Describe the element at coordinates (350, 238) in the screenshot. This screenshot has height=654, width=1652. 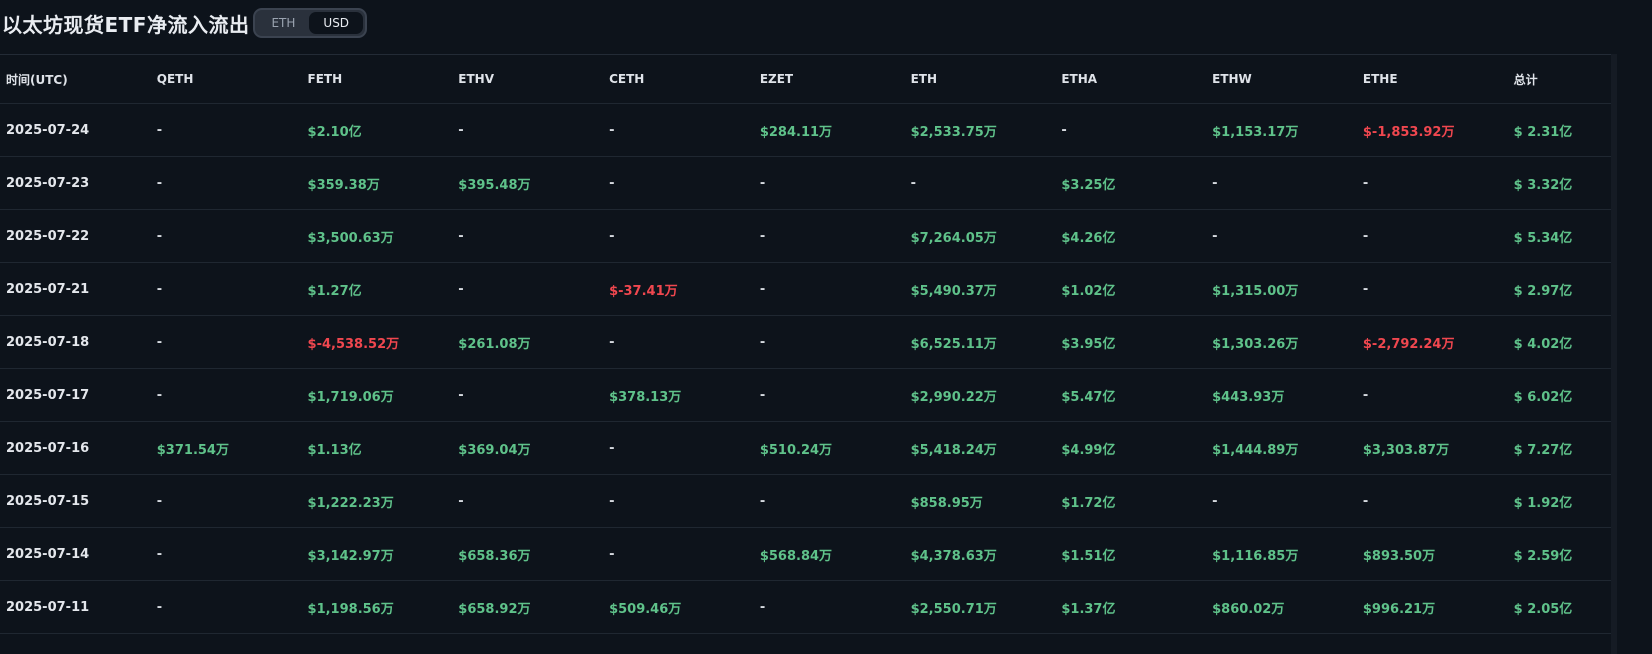
I see `flow-cell: $3,500.63万` at that location.